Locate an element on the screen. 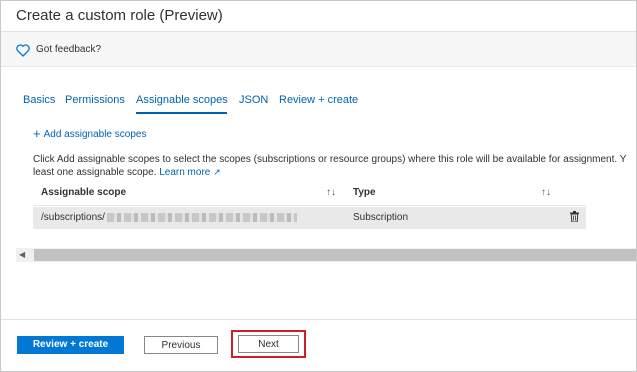  tab-review-create: Review + create is located at coordinates (318, 100).